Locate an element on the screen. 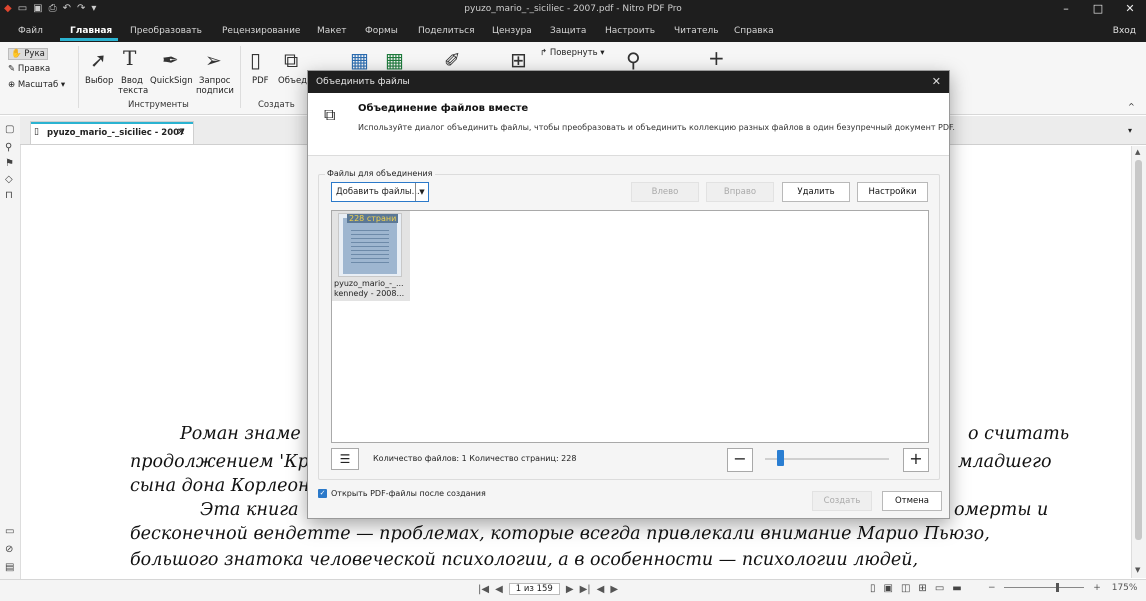 The image size is (1146, 601). continuous-icon: ▣ is located at coordinates (888, 588).